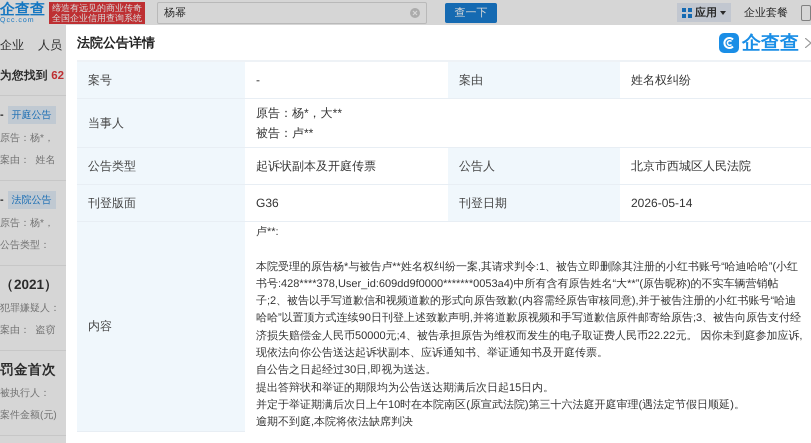 This screenshot has width=811, height=443. I want to click on clear-icon, so click(415, 13).